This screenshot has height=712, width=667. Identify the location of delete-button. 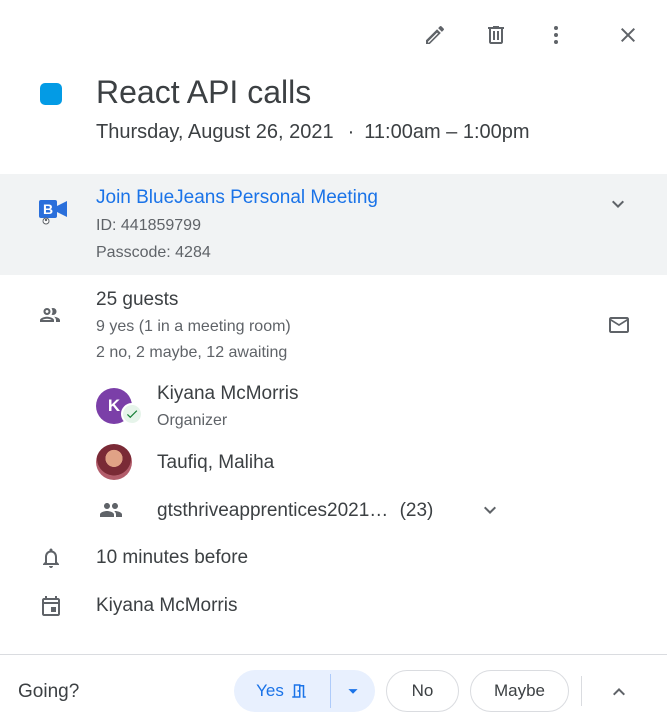
(496, 35).